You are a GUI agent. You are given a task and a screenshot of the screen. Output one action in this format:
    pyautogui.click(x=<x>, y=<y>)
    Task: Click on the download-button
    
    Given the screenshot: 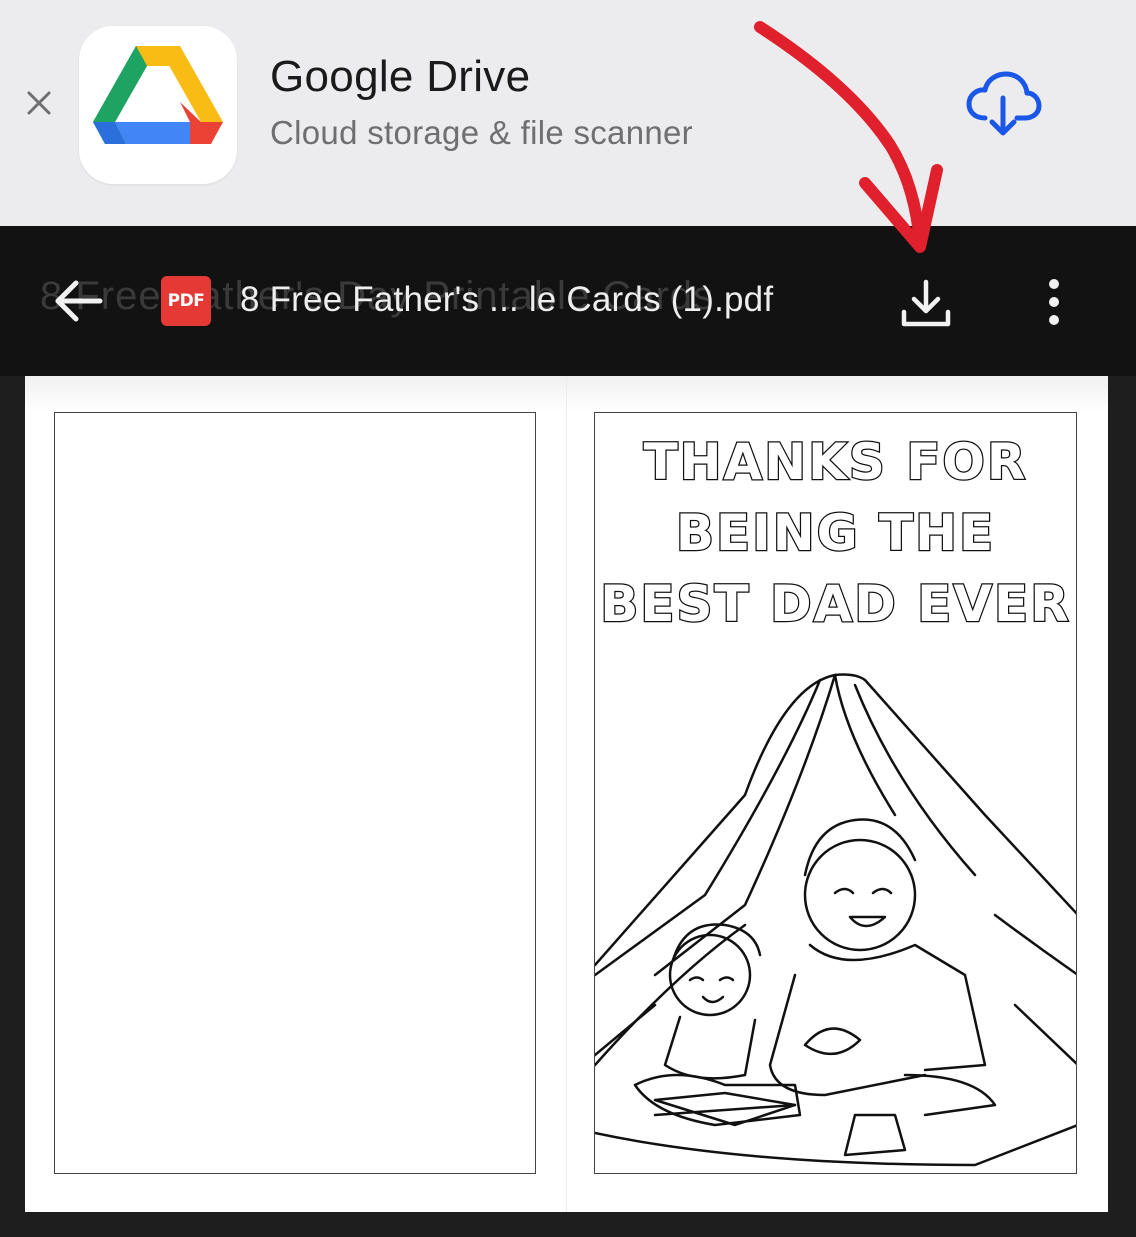 What is the action you would take?
    pyautogui.click(x=926, y=304)
    